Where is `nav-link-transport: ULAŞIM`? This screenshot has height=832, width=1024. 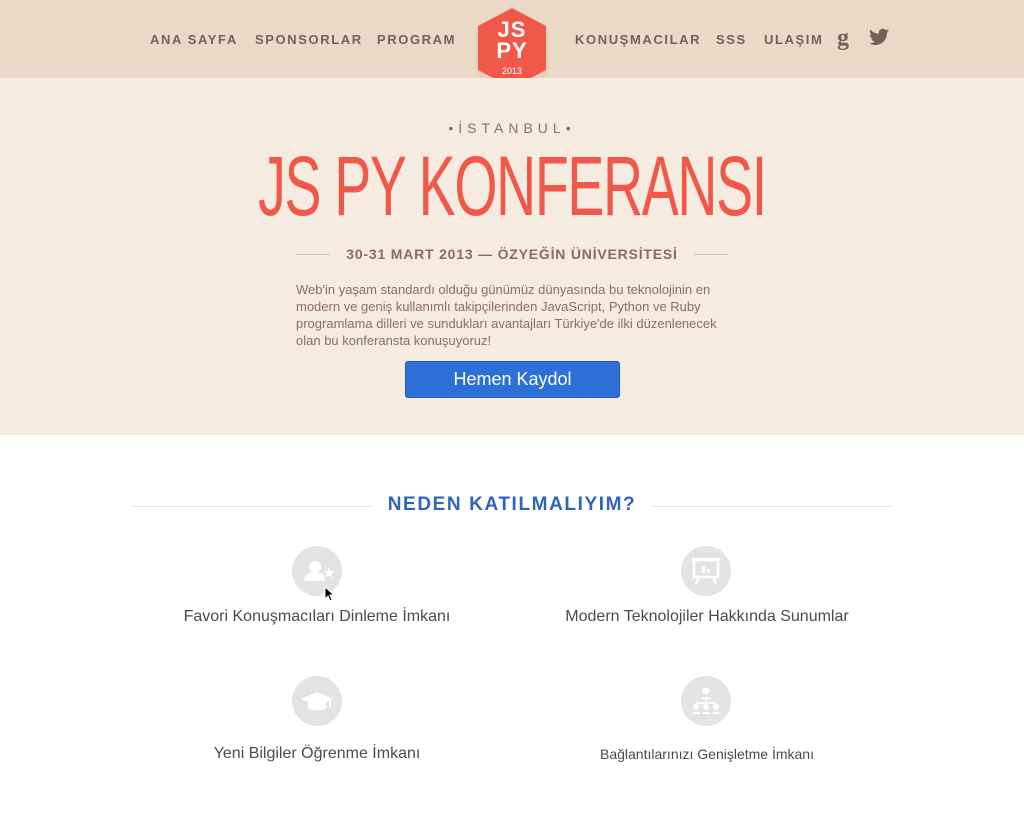
nav-link-transport: ULAŞIM is located at coordinates (793, 39).